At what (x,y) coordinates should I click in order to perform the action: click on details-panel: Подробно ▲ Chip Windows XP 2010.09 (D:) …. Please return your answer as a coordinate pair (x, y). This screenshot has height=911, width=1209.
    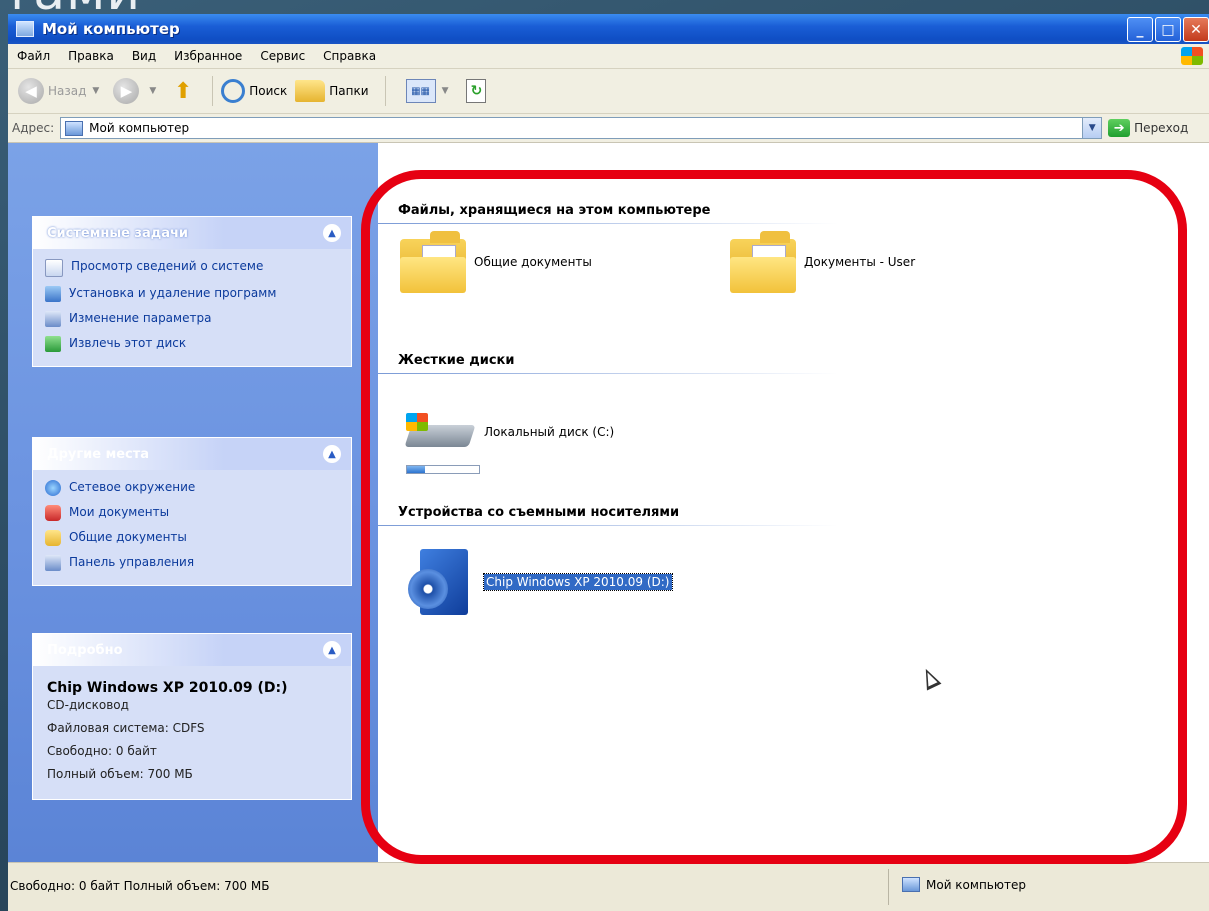
    Looking at the image, I should click on (192, 716).